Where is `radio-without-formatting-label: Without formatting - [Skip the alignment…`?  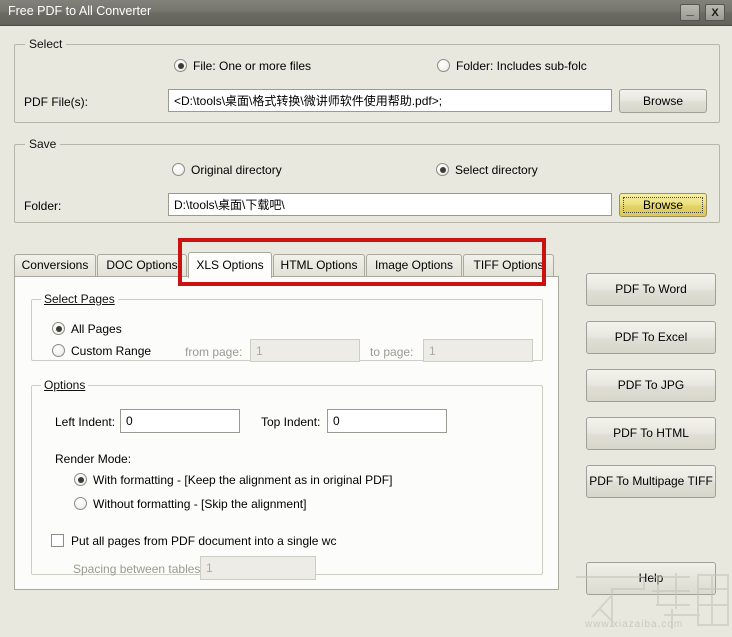
radio-without-formatting-label: Without formatting - [Skip the alignment… is located at coordinates (200, 504).